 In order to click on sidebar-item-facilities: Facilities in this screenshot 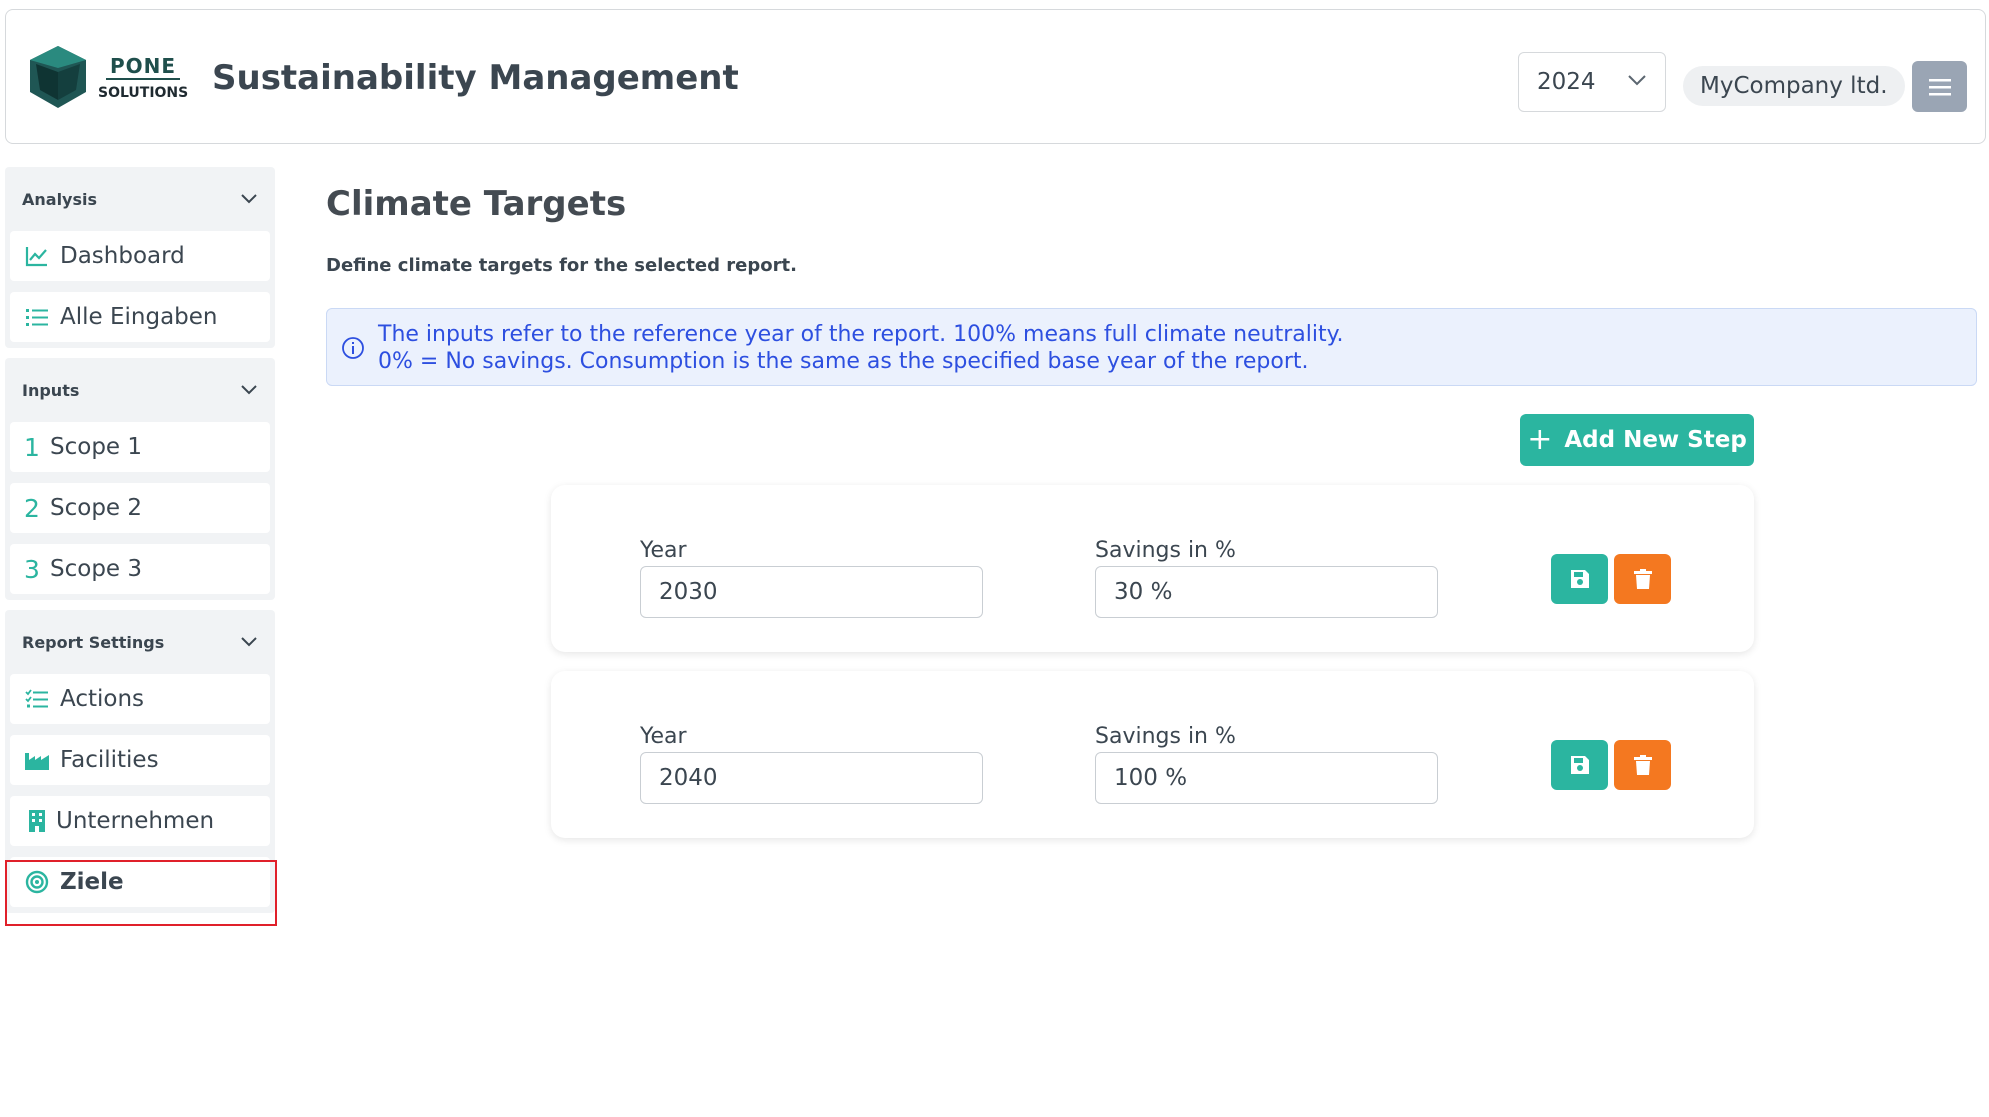, I will do `click(140, 760)`.